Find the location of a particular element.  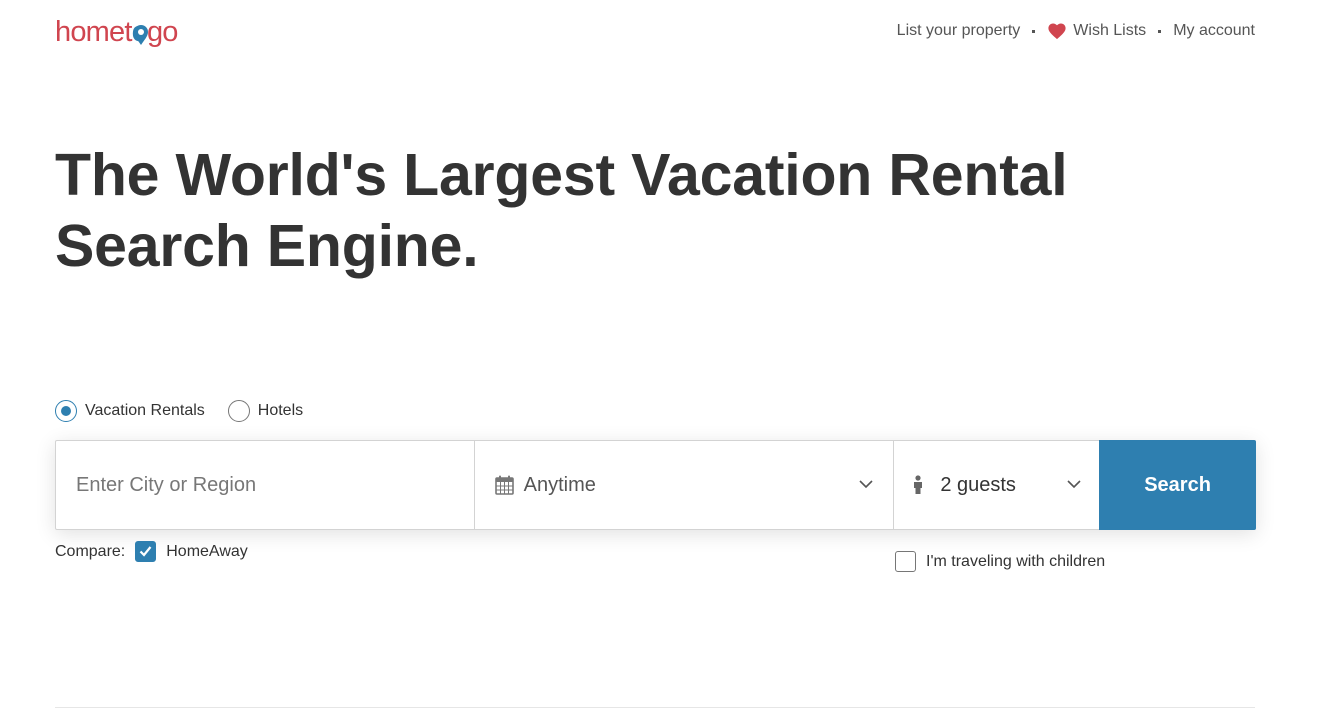

search-bar: Anytime 2 guests Search is located at coordinates (656, 485).